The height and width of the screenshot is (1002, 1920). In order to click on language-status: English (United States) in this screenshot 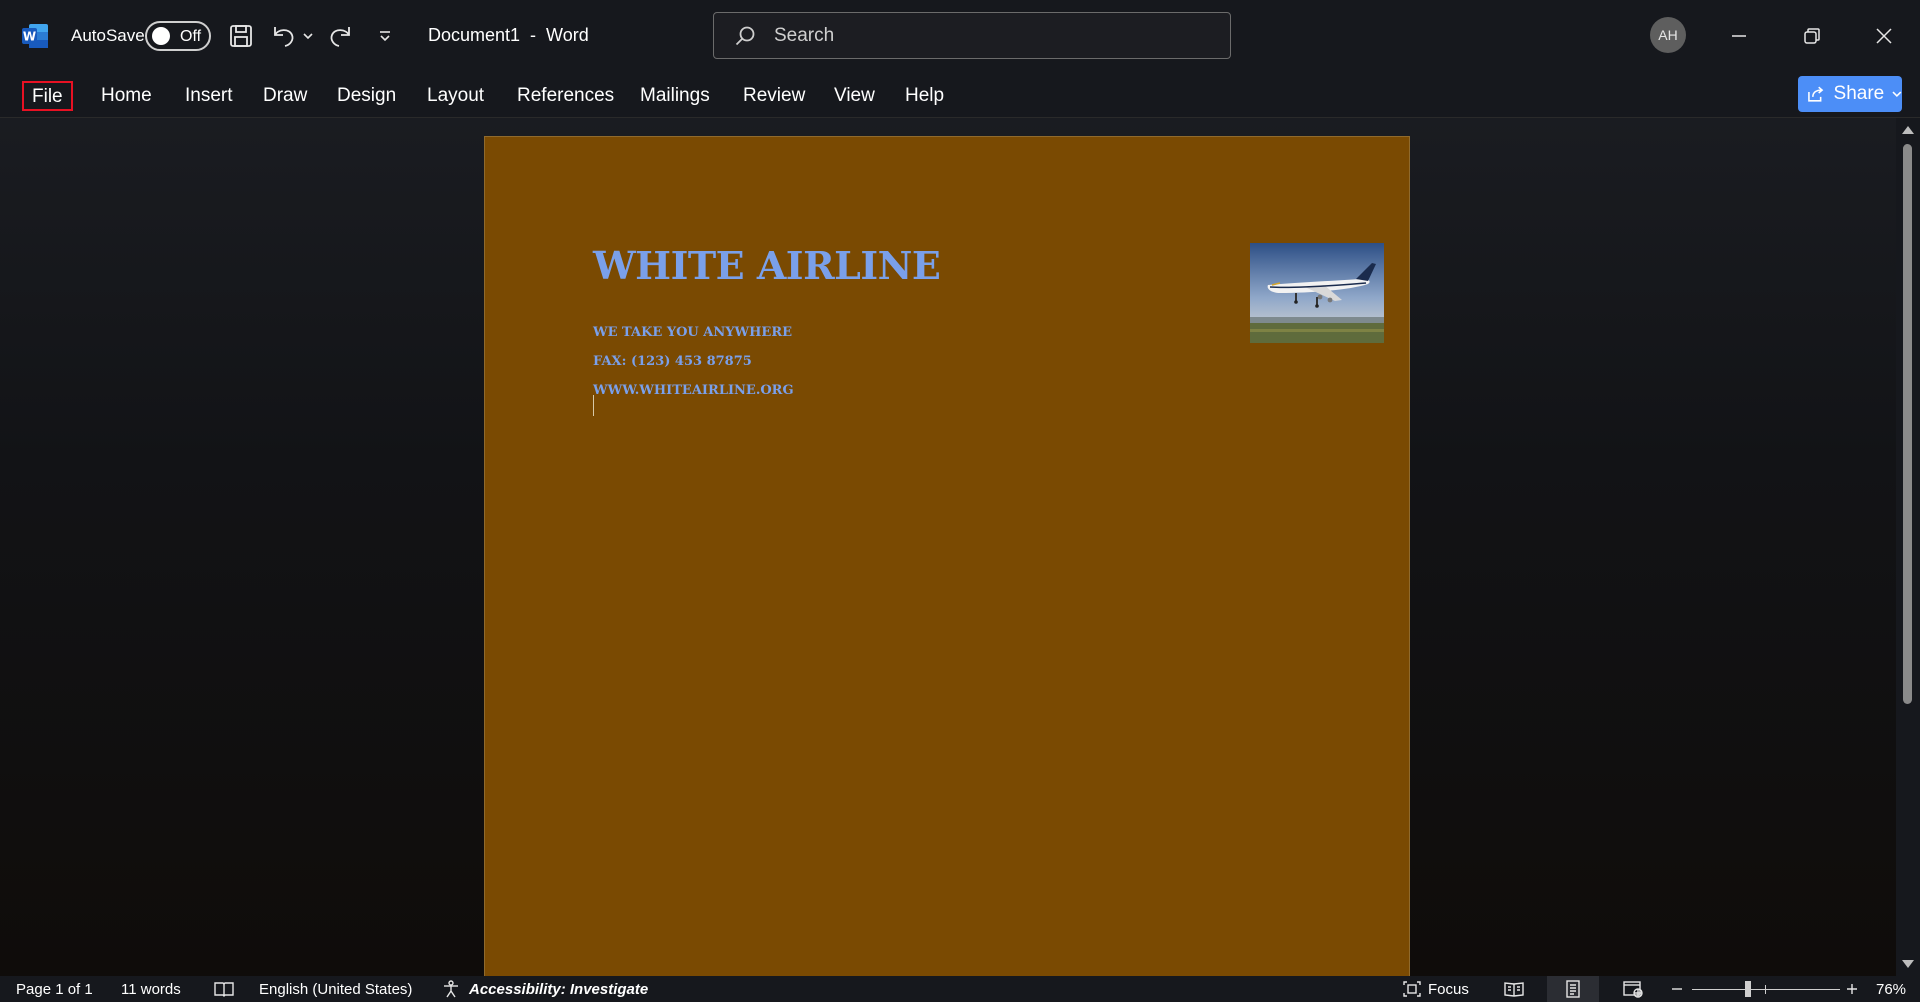, I will do `click(335, 989)`.